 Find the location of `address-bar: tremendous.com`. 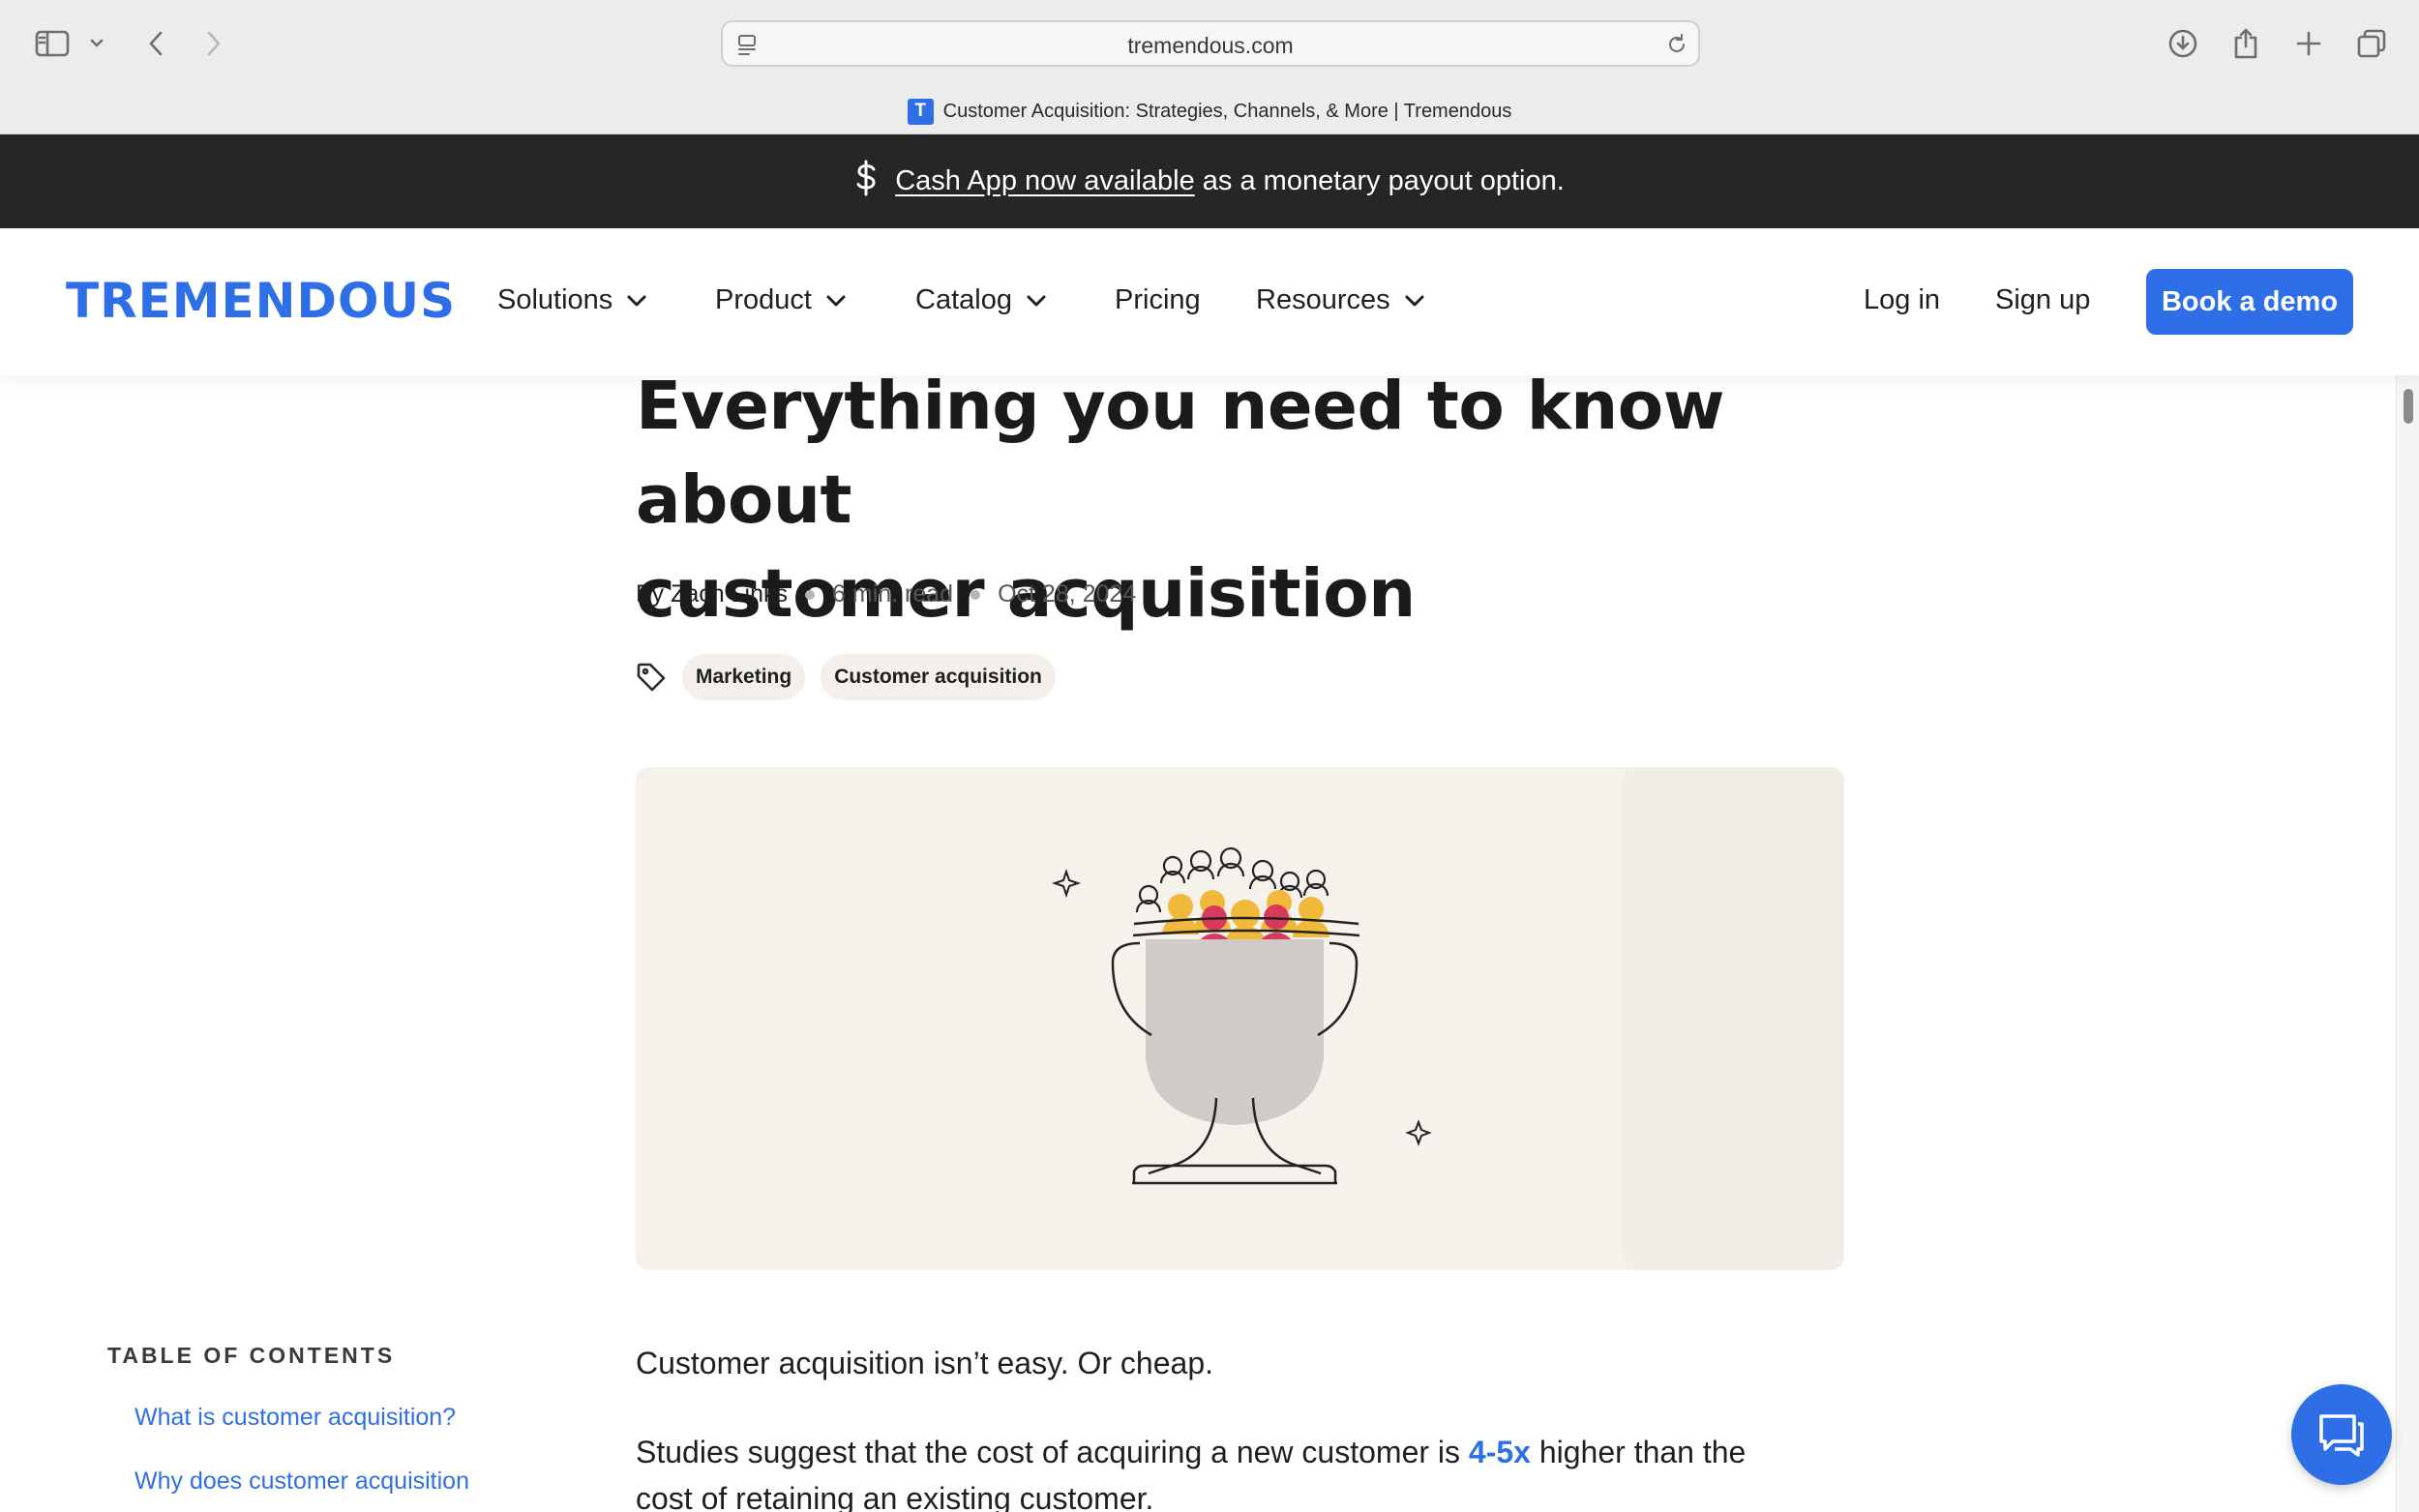

address-bar: tremendous.com is located at coordinates (1211, 44).